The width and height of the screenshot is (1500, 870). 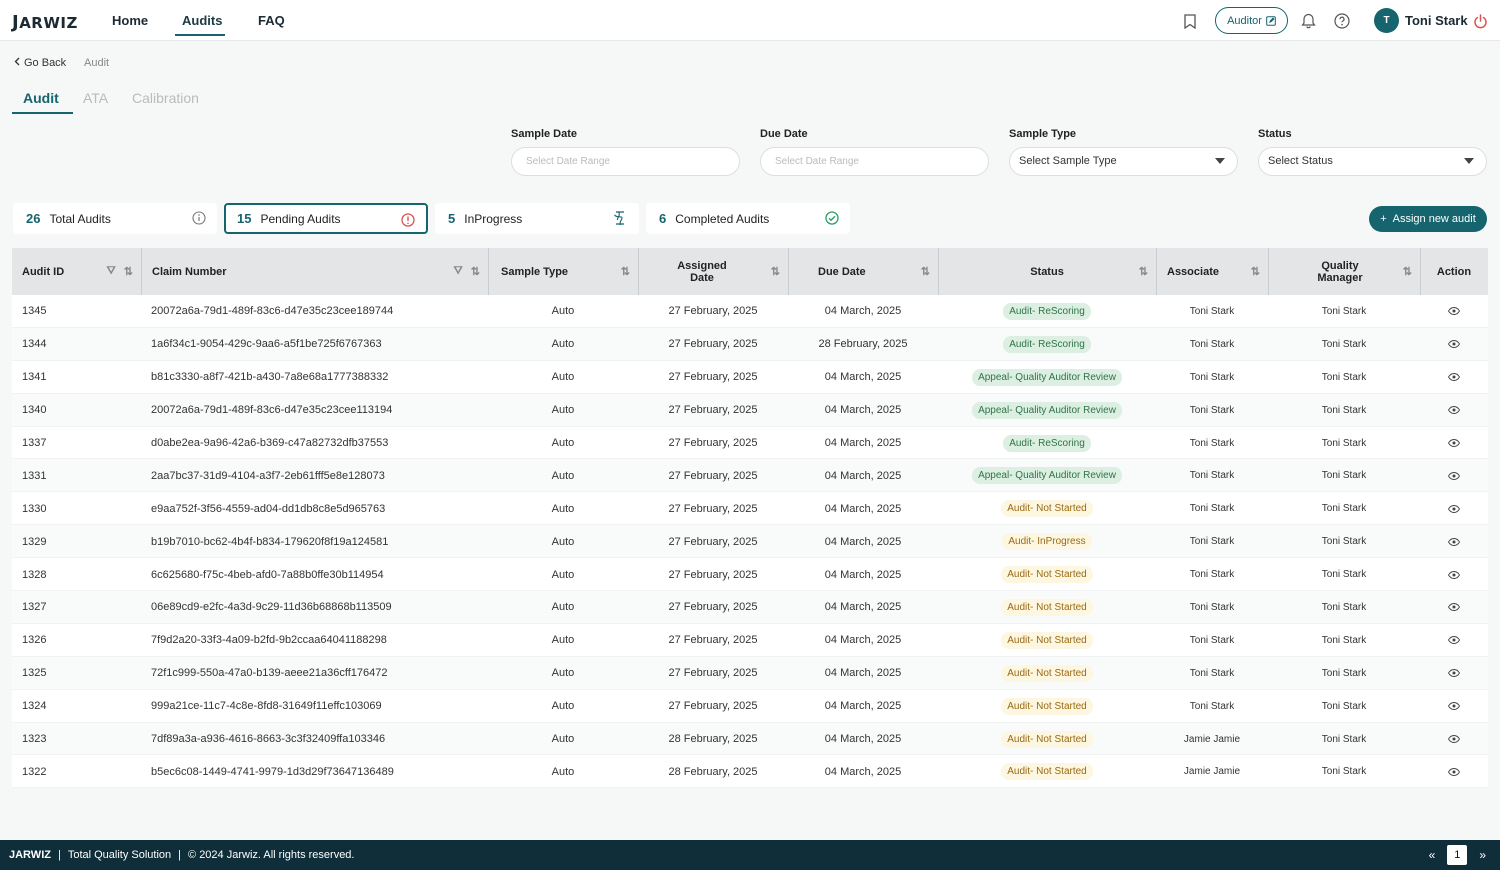 What do you see at coordinates (563, 706) in the screenshot?
I see `cell-type: Auto` at bounding box center [563, 706].